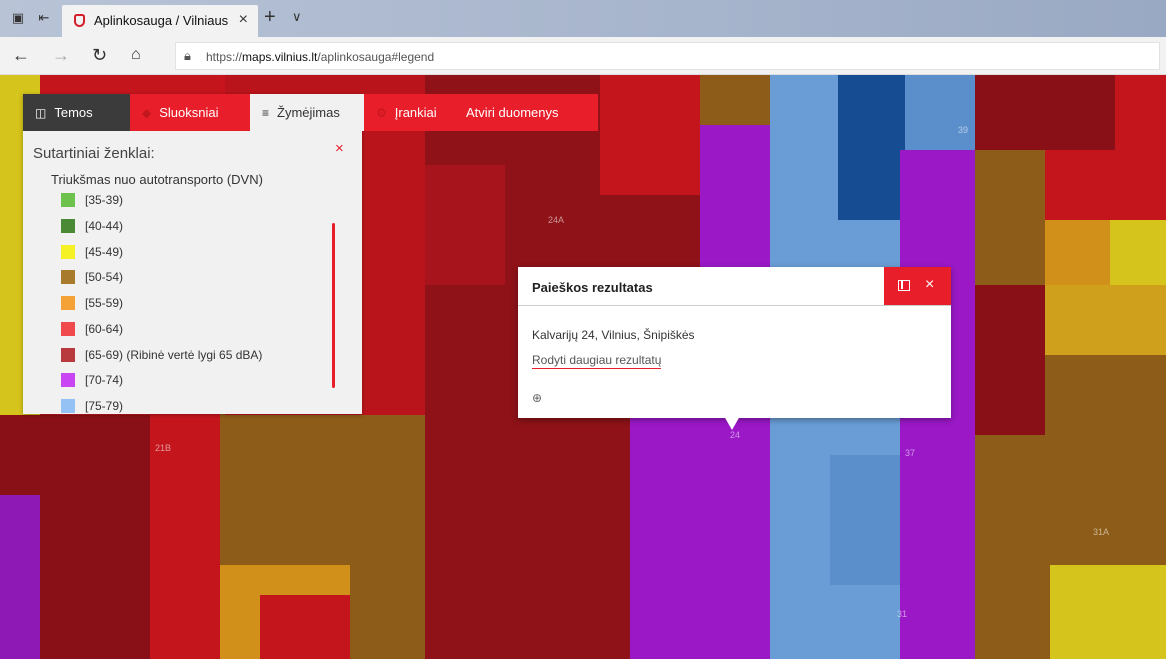  I want to click on tab-label: Atviri duomenys, so click(512, 112).